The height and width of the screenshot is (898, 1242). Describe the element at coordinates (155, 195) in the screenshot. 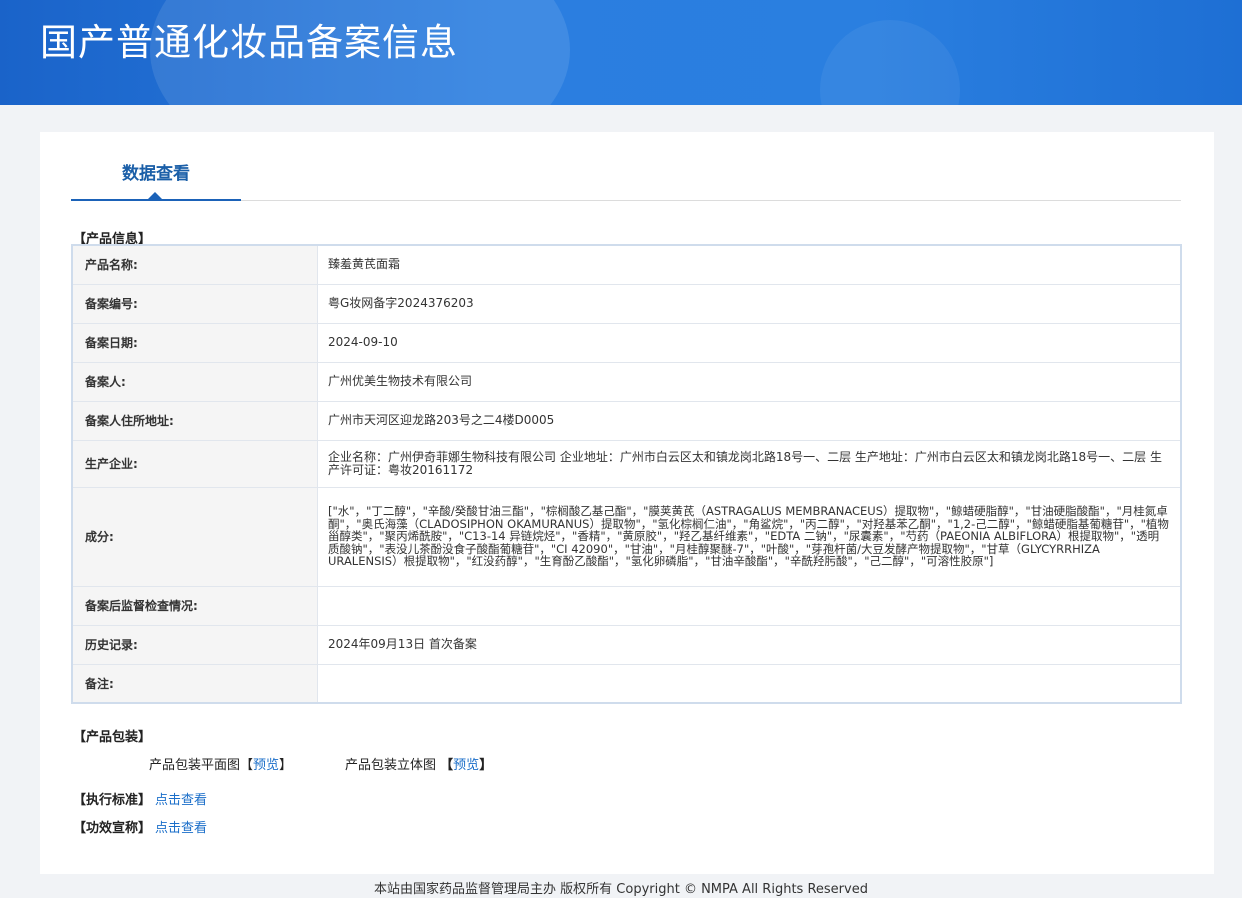

I see `tab-indicator-icon` at that location.